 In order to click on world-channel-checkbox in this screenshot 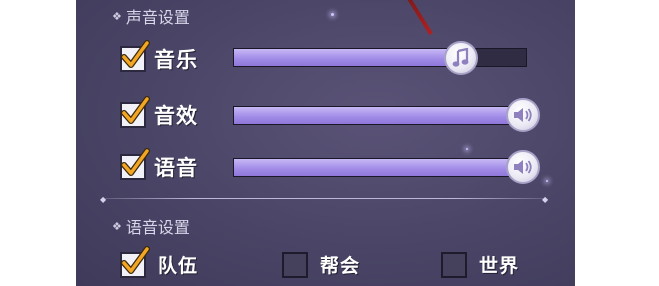, I will do `click(454, 264)`.